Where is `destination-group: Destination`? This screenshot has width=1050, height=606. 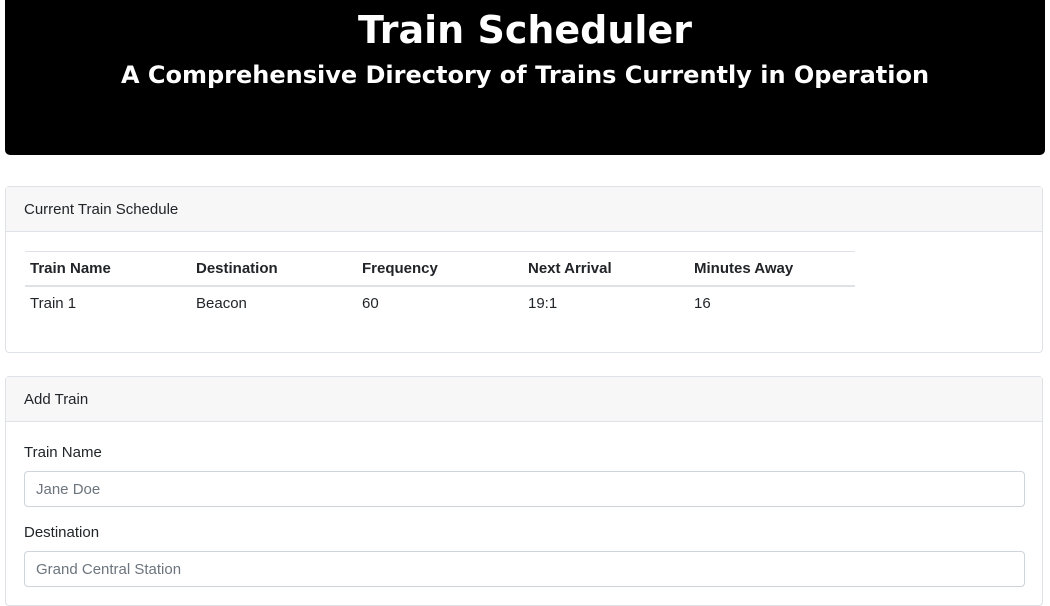 destination-group: Destination is located at coordinates (525, 555).